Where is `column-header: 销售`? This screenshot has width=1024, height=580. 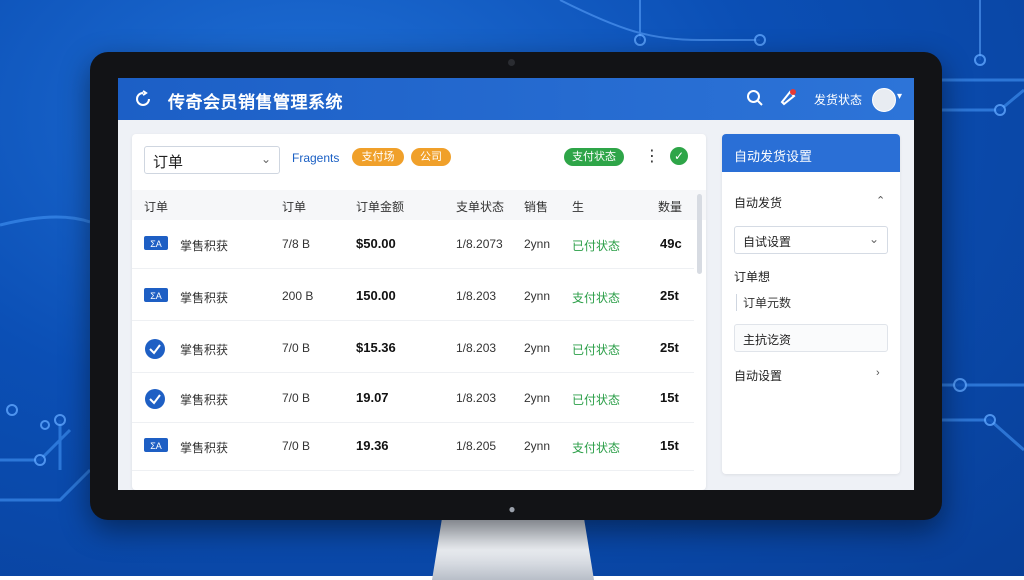
column-header: 销售 is located at coordinates (536, 206).